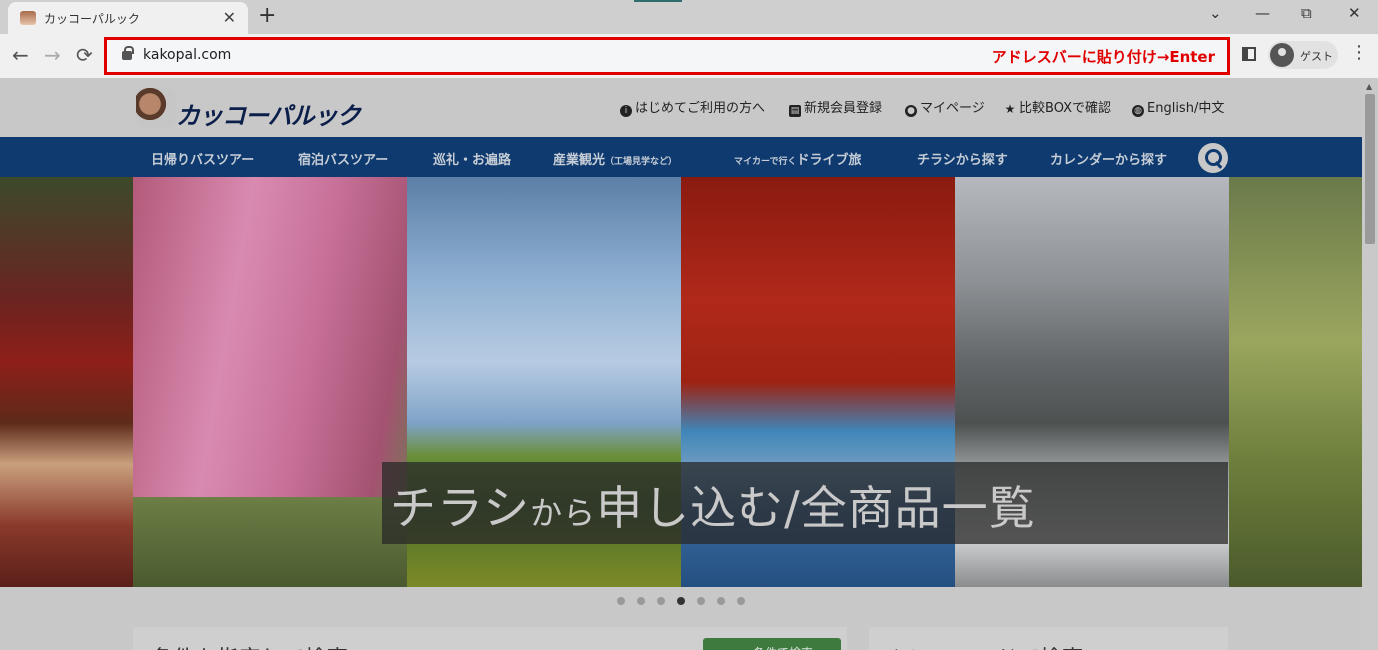 Image resolution: width=1378 pixels, height=650 pixels. I want to click on hero-image-shrine, so click(66, 382).